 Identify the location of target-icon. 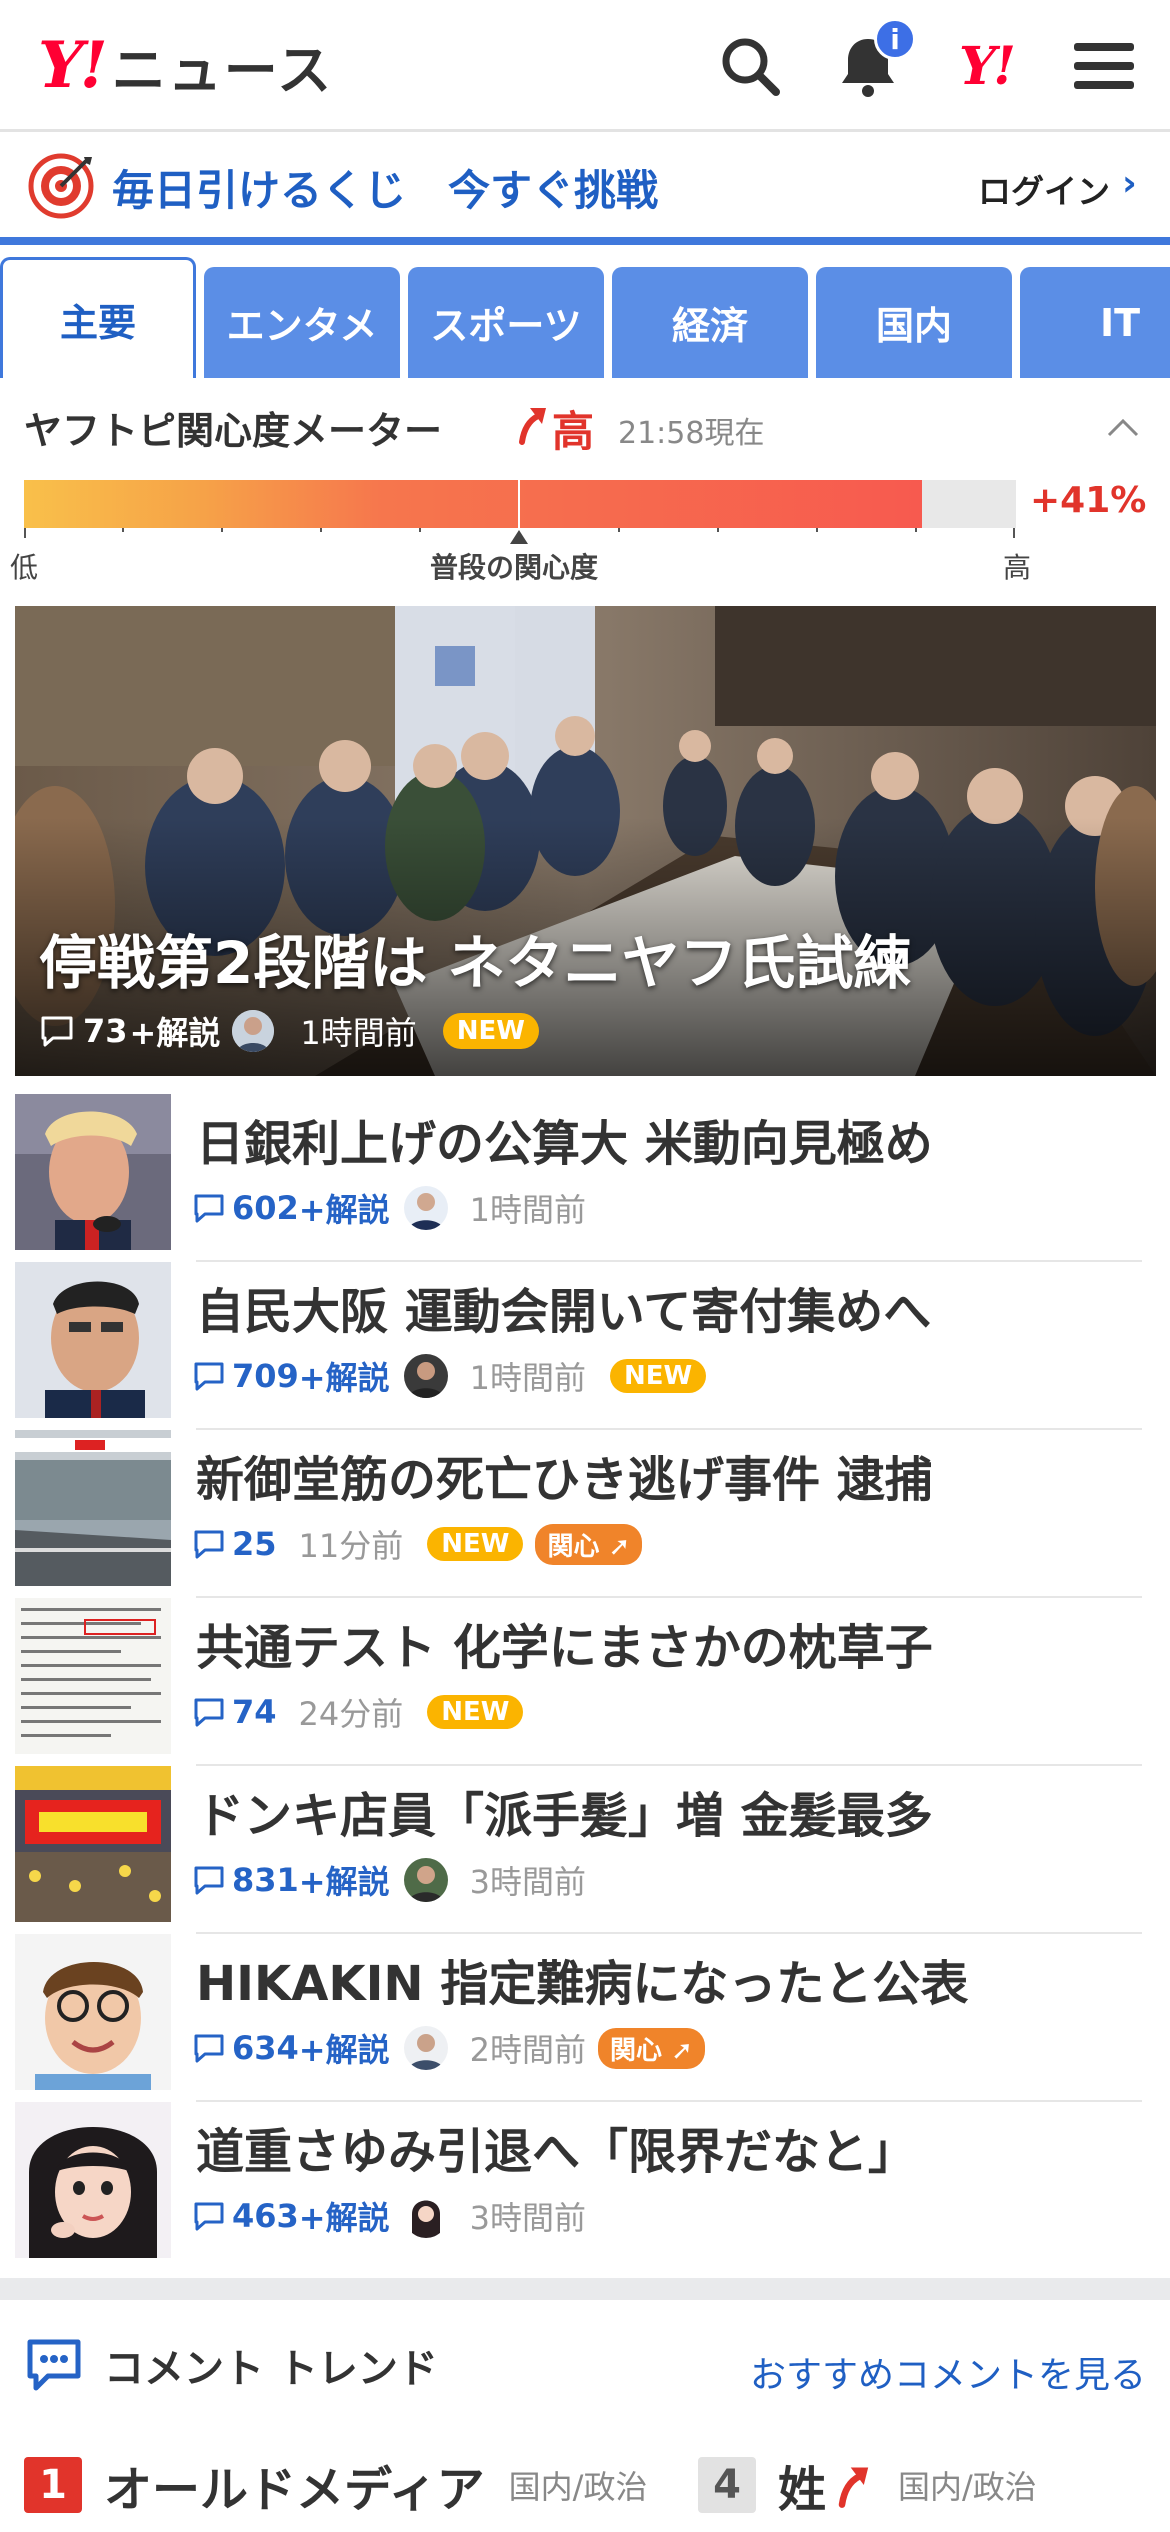
(61, 186).